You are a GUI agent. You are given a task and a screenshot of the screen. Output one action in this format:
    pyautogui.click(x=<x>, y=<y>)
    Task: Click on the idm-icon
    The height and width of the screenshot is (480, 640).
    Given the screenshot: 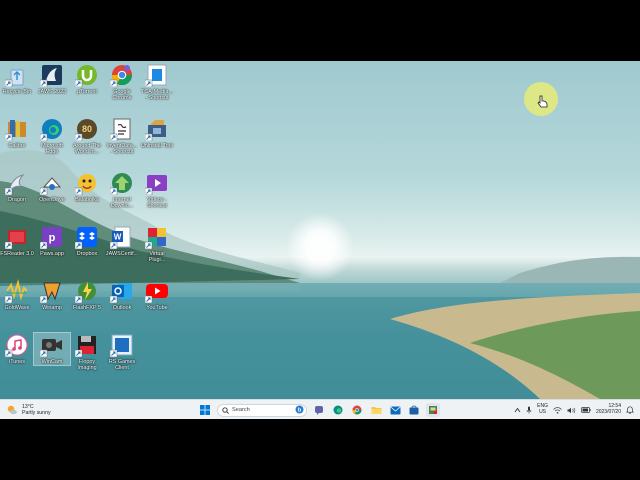 What is the action you would take?
    pyautogui.click(x=121, y=183)
    